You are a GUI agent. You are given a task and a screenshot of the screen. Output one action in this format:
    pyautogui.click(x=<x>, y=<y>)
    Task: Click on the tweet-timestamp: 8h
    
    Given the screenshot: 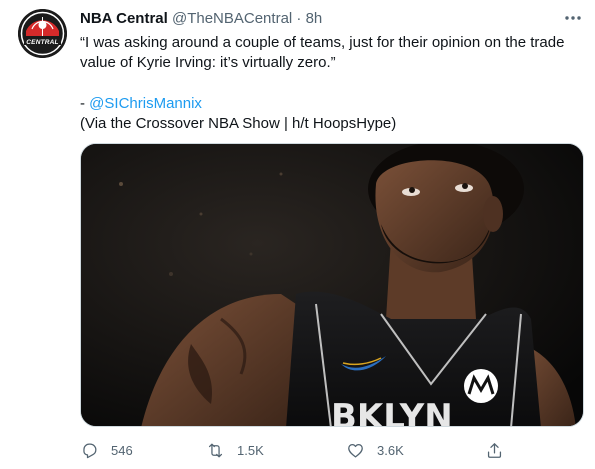 What is the action you would take?
    pyautogui.click(x=314, y=18)
    